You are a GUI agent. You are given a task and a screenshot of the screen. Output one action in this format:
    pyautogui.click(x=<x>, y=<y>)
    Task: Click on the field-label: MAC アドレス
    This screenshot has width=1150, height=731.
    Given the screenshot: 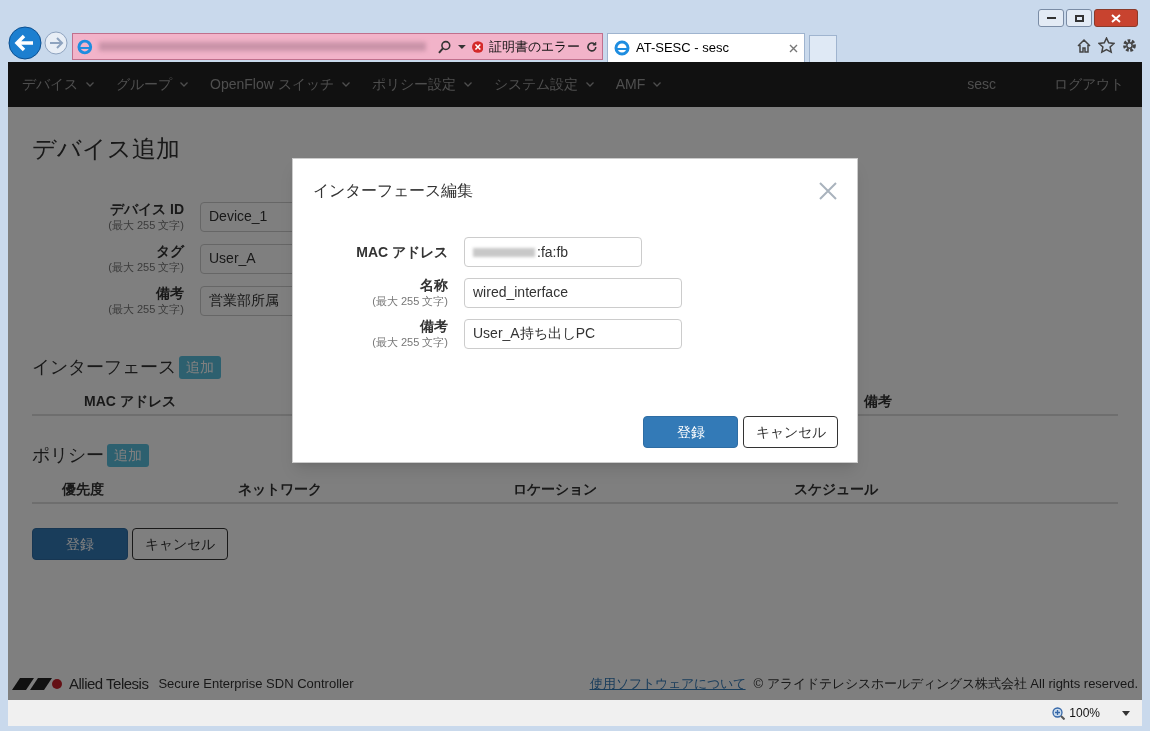 What is the action you would take?
    pyautogui.click(x=402, y=252)
    